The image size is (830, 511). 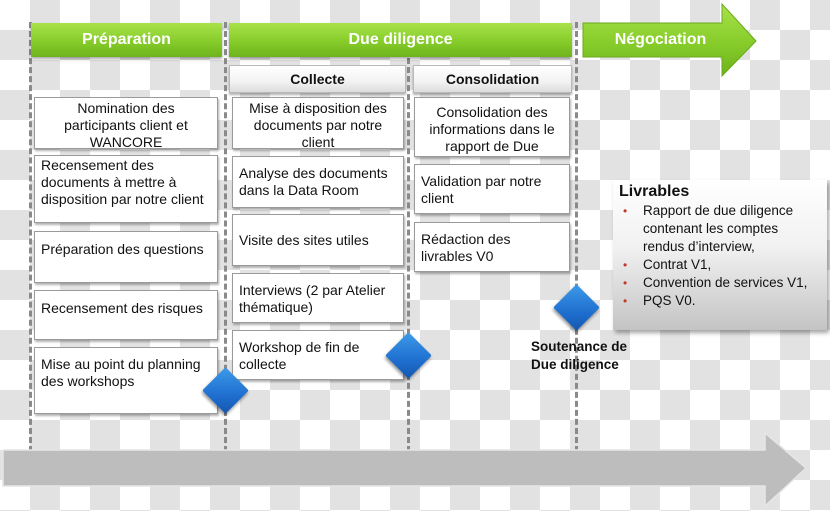 I want to click on deliverable-text: PQS V0., so click(x=669, y=300).